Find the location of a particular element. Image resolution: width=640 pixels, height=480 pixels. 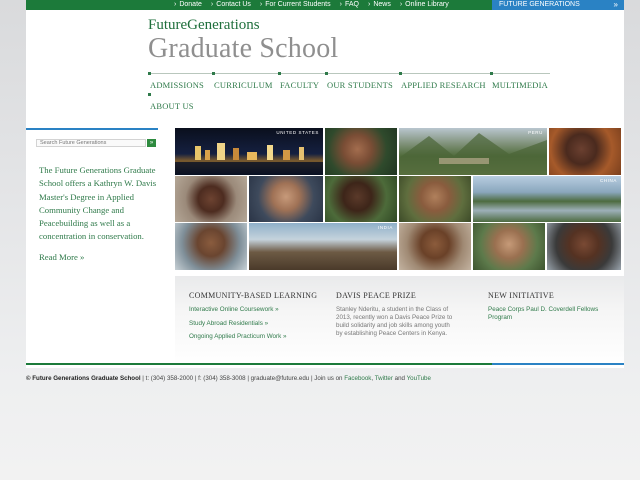

future-generations-tab: FUTURE GENERATIONS » is located at coordinates (558, 5).